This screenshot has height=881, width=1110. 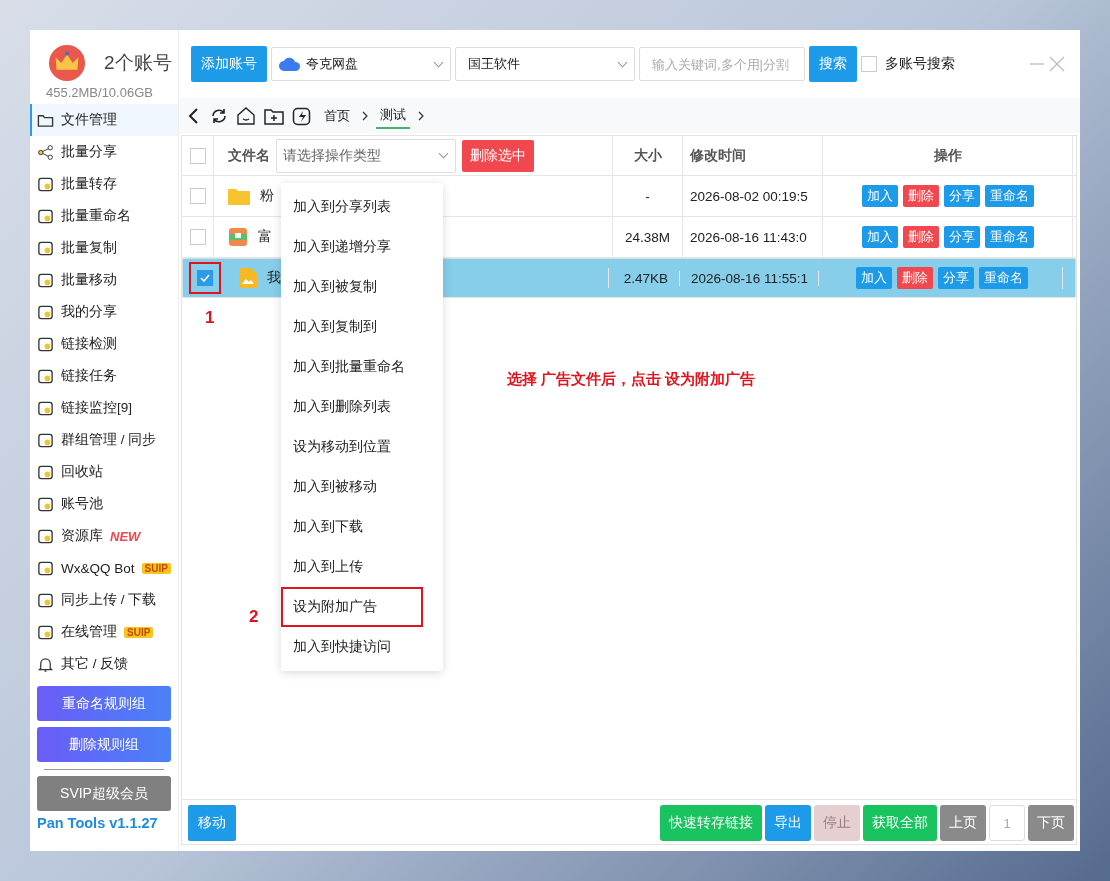 What do you see at coordinates (104, 376) in the screenshot?
I see `sidebar-item: 链接任务` at bounding box center [104, 376].